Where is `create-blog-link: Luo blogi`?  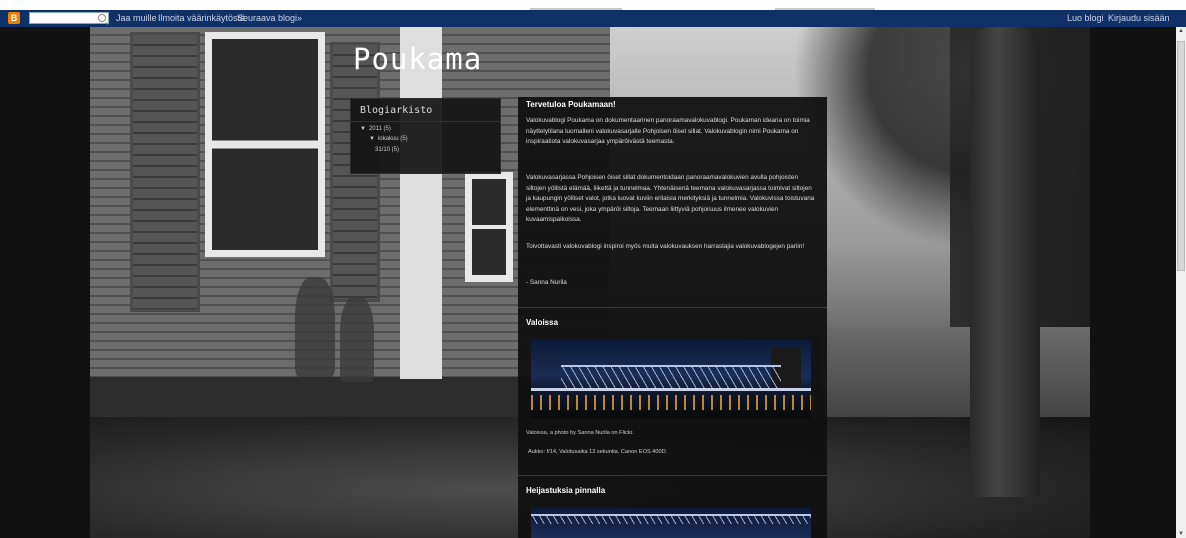 create-blog-link: Luo blogi is located at coordinates (1085, 18).